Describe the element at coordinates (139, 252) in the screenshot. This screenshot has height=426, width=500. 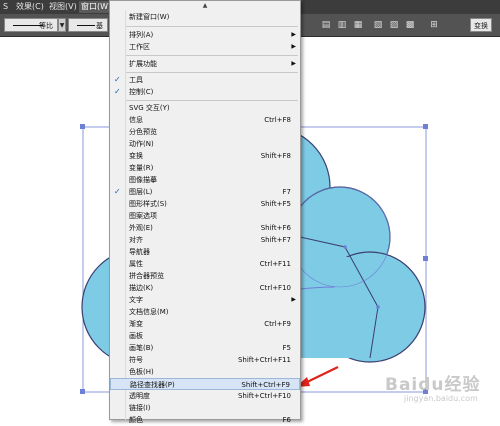
I see `menu-item-label: 导航器` at that location.